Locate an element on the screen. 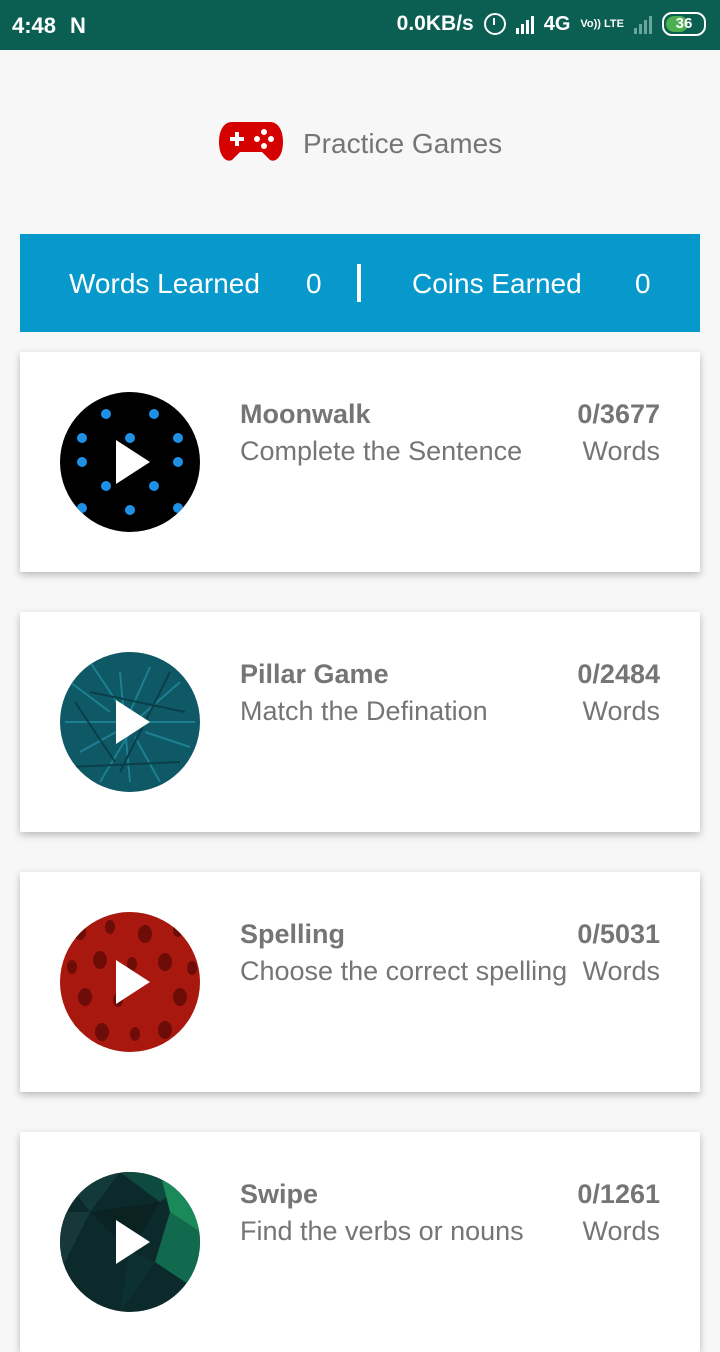 The width and height of the screenshot is (720, 1352). stats-bar: Words Learned 0 Coins Earned 0 is located at coordinates (360, 283).